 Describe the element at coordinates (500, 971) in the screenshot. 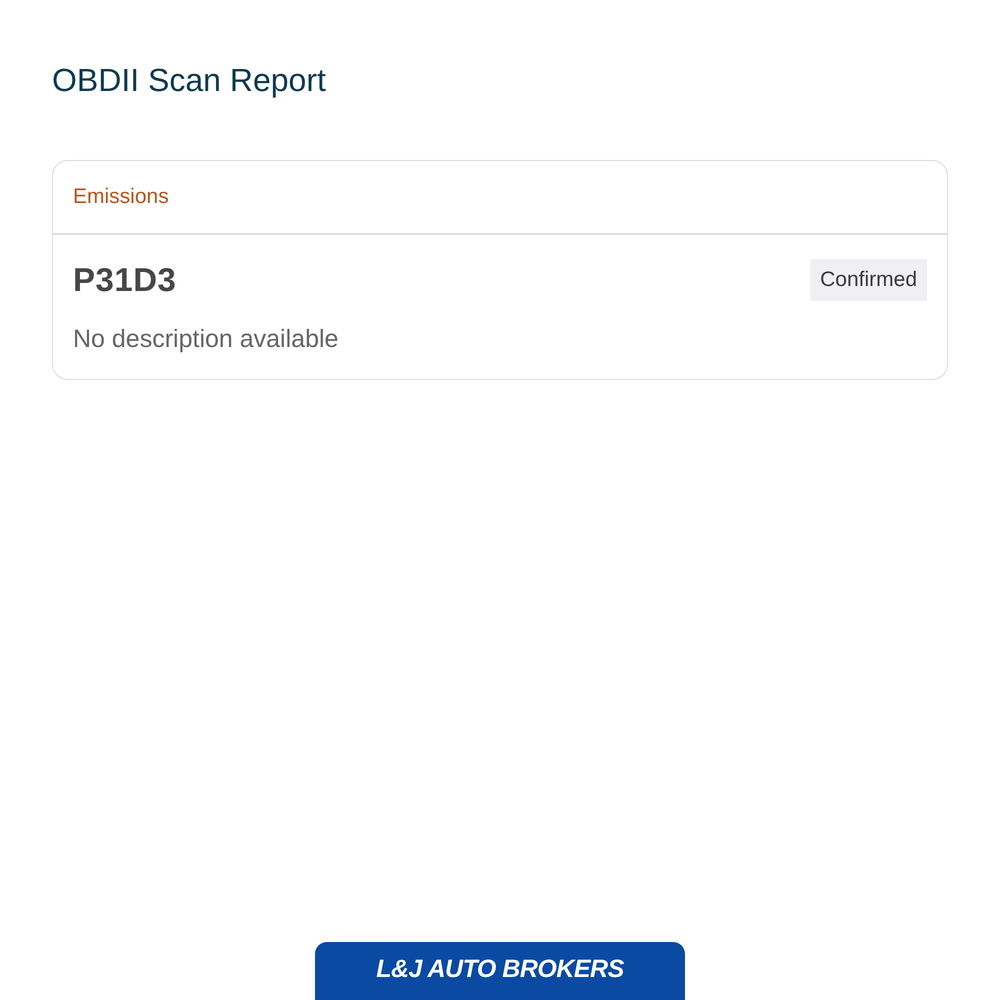

I see `brand-logo: L&J AUTO BROKERS` at that location.